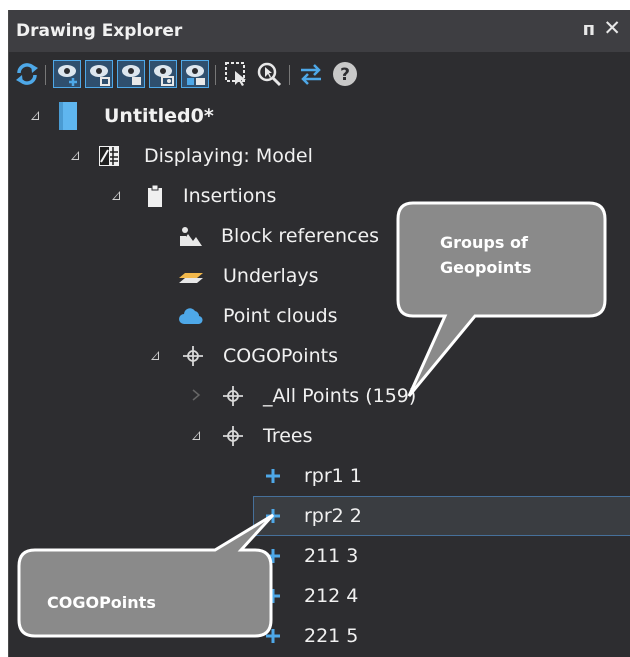 The height and width of the screenshot is (657, 630). What do you see at coordinates (300, 236) in the screenshot?
I see `tree-label-block-references: Block references` at bounding box center [300, 236].